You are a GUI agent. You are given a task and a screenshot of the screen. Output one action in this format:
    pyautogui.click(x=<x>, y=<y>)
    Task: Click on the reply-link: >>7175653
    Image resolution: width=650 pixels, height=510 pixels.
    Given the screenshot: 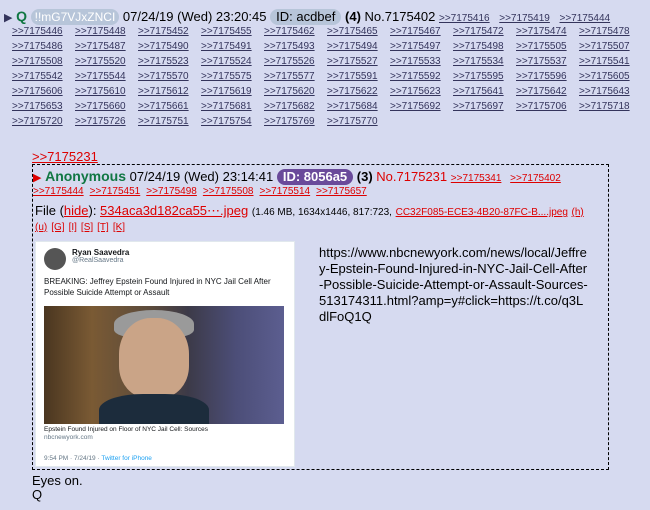 What is the action you would take?
    pyautogui.click(x=41, y=106)
    